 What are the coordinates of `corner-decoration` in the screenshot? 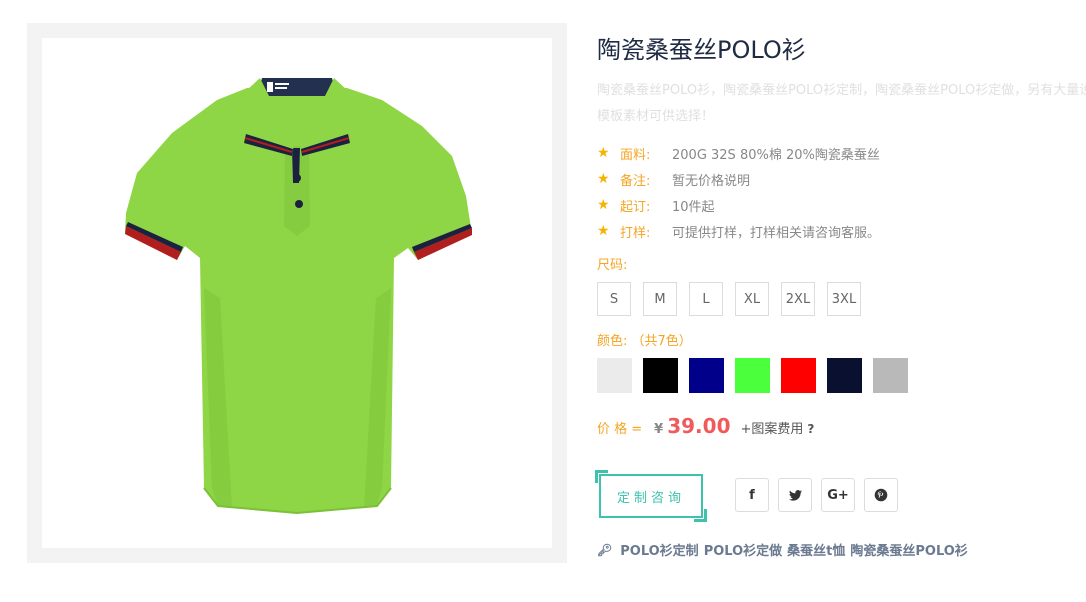 It's located at (700, 515).